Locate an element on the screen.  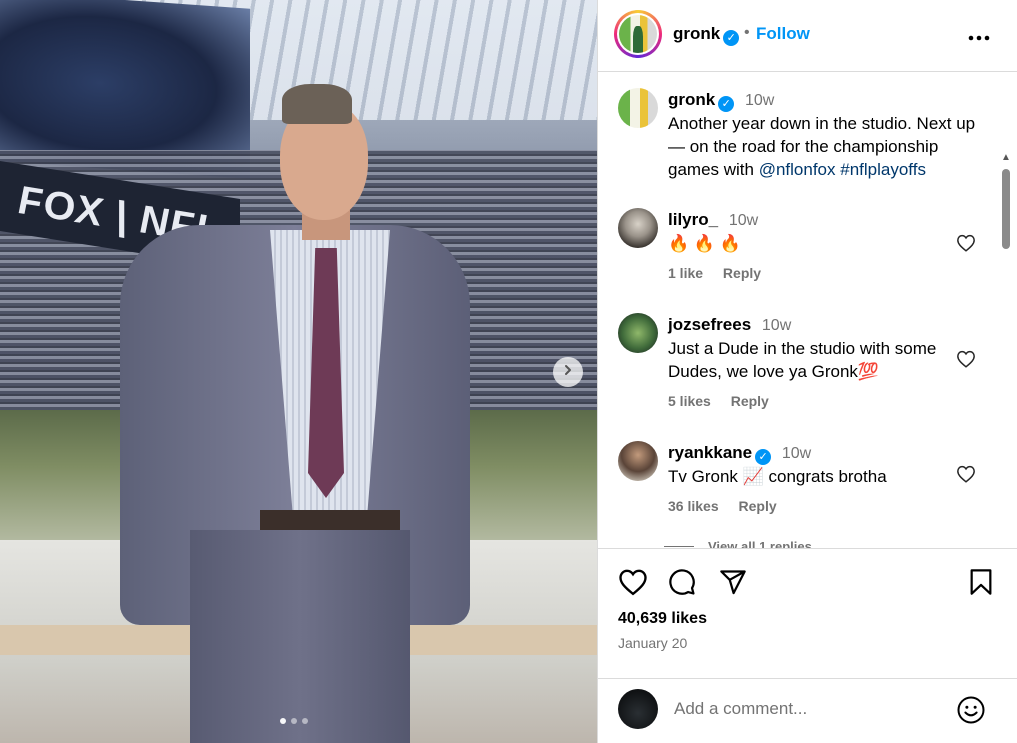
commenter-username: lilyro_ is located at coordinates (693, 219).